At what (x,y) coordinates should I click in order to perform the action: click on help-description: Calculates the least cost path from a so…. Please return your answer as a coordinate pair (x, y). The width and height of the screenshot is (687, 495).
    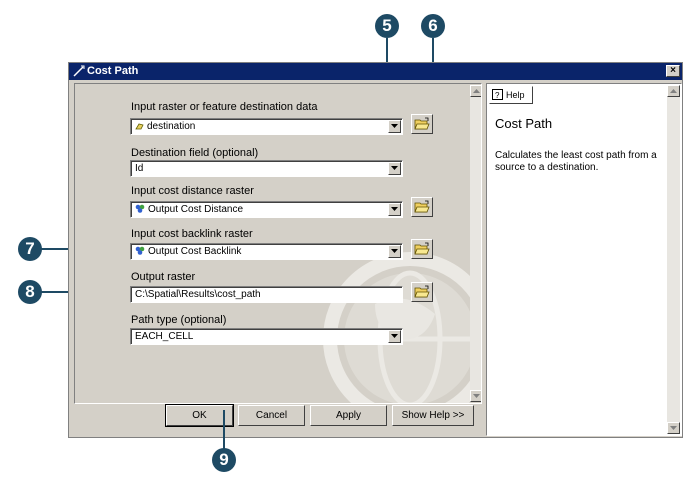
    Looking at the image, I should click on (576, 161).